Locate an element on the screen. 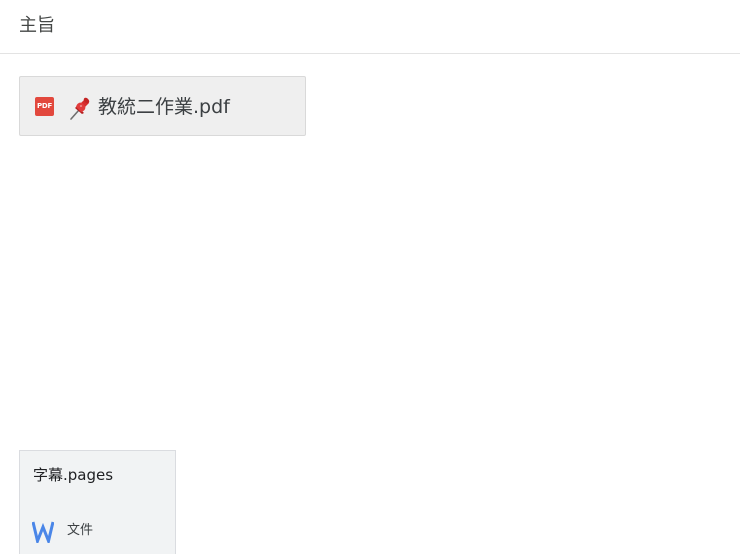  attachment-filename: 教統二作業.pdf is located at coordinates (164, 107).